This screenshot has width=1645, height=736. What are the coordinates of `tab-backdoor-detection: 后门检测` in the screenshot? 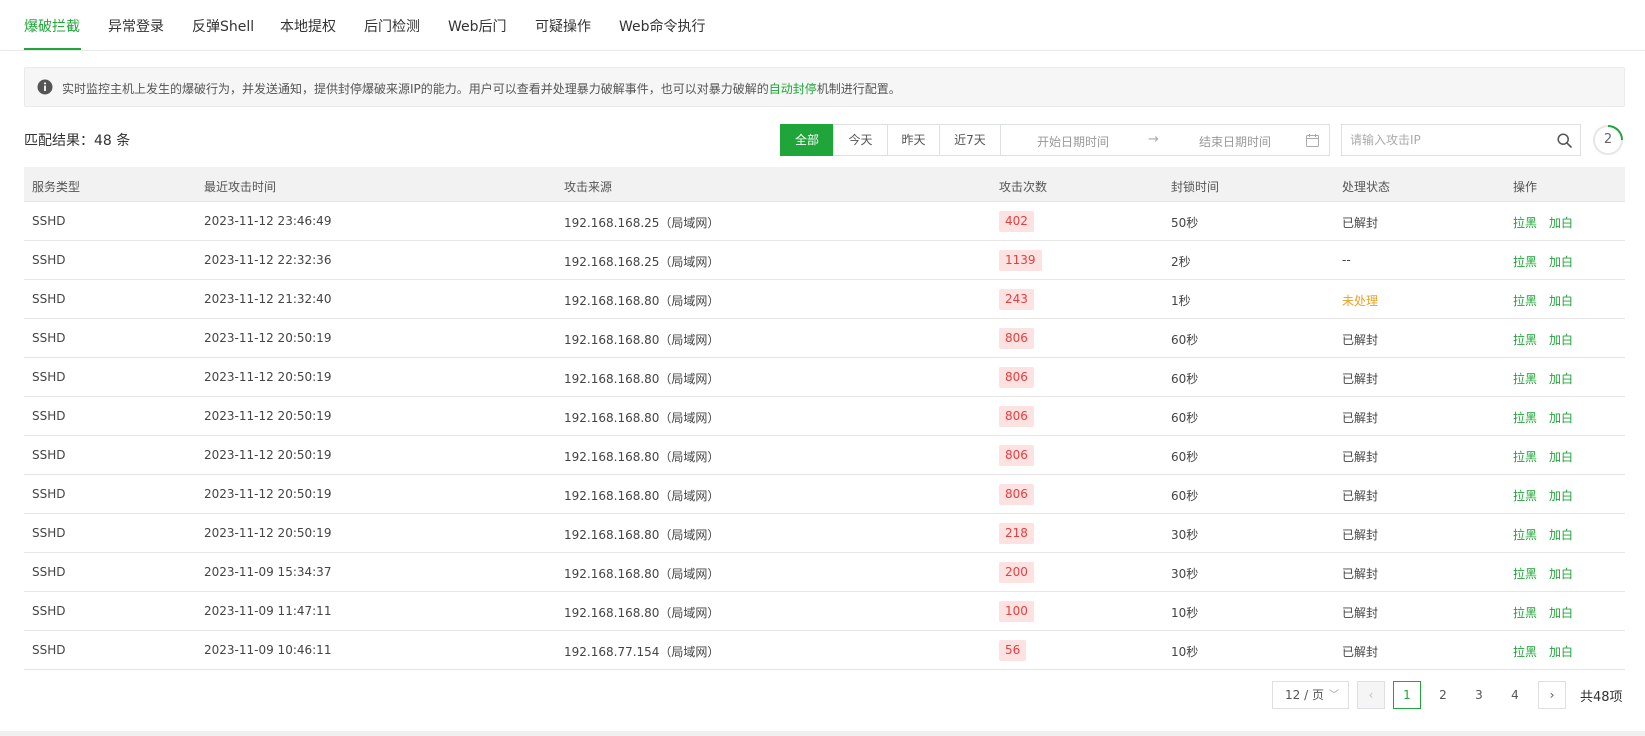 It's located at (392, 26).